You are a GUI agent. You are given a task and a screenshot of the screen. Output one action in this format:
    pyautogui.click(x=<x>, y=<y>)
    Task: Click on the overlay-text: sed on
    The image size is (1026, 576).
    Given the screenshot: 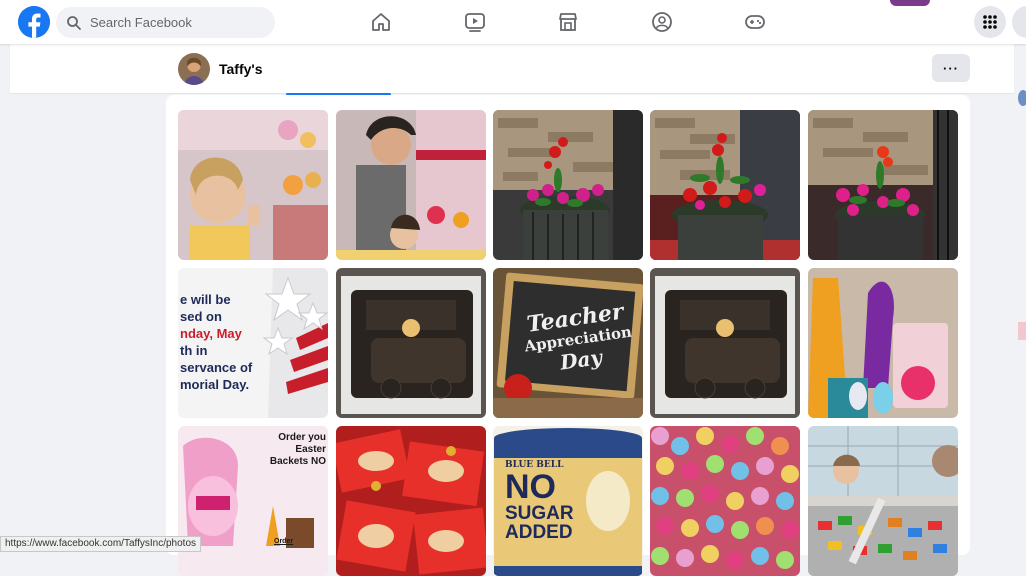 What is the action you would take?
    pyautogui.click(x=201, y=316)
    